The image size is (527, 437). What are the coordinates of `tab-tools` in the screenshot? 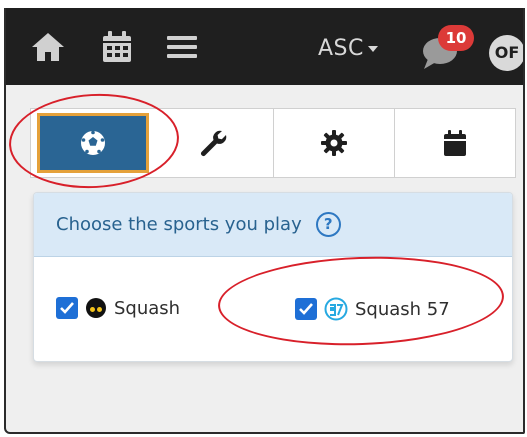 It's located at (213, 143).